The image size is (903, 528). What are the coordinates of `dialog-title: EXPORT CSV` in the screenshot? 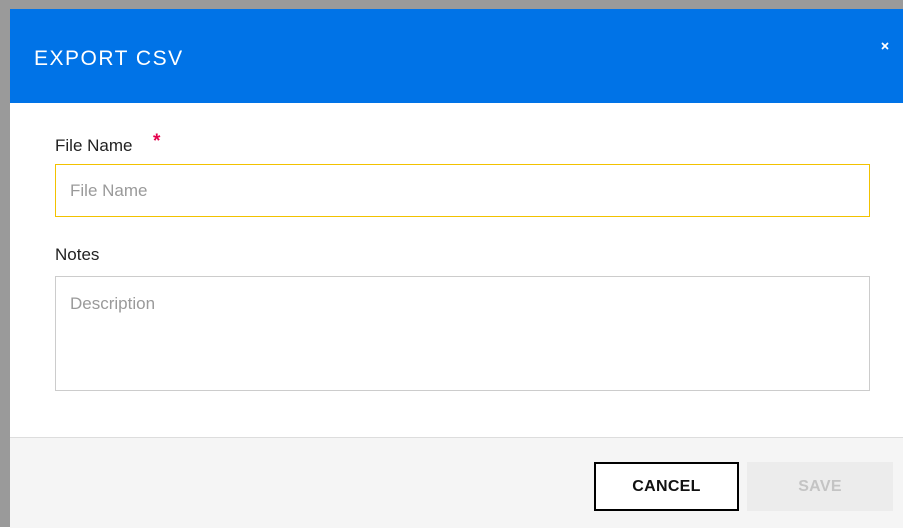 It's located at (109, 58).